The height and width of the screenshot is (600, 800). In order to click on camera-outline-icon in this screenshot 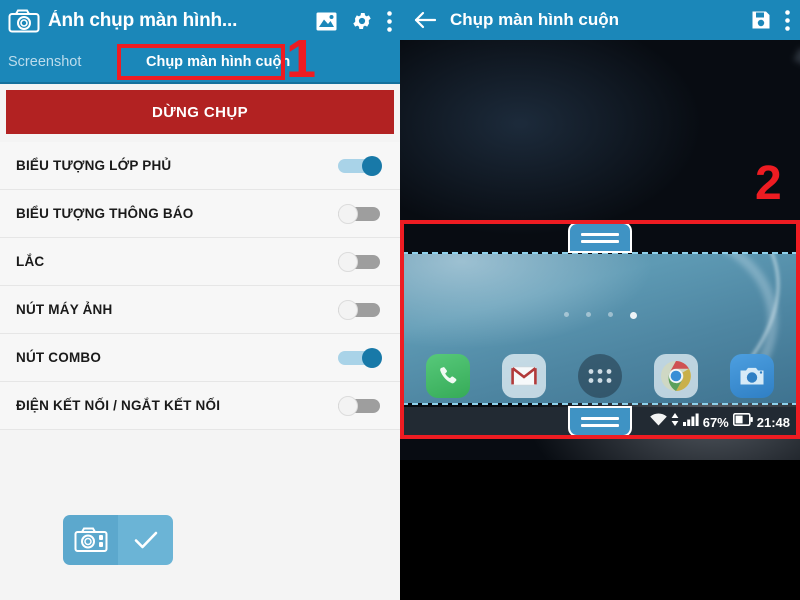, I will do `click(24, 21)`.